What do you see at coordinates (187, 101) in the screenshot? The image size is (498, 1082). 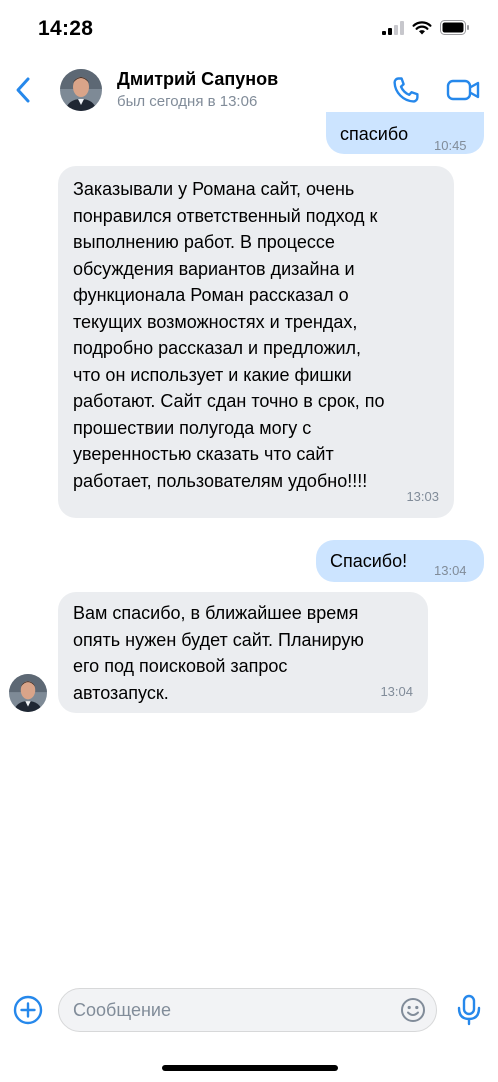 I see `contact-last-seen: был сегодня в 13:06` at bounding box center [187, 101].